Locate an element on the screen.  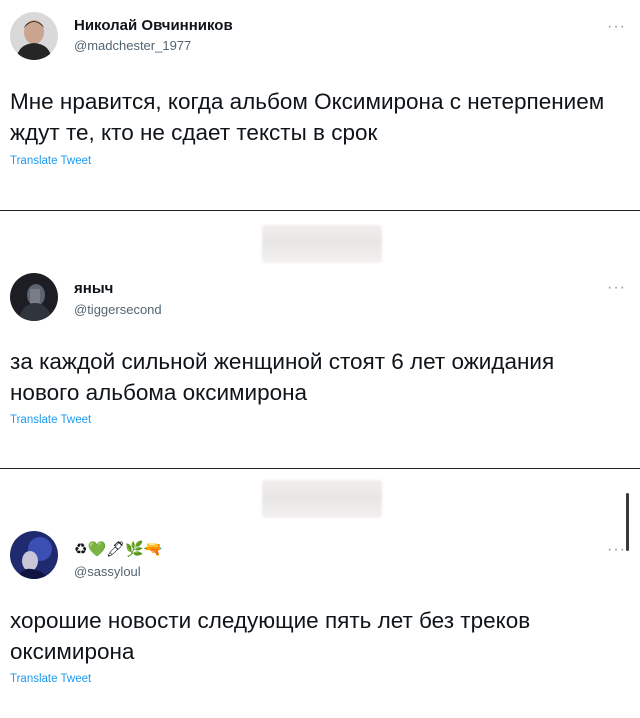
author-name: ♻💚🖊🌿🔫 is located at coordinates (118, 549).